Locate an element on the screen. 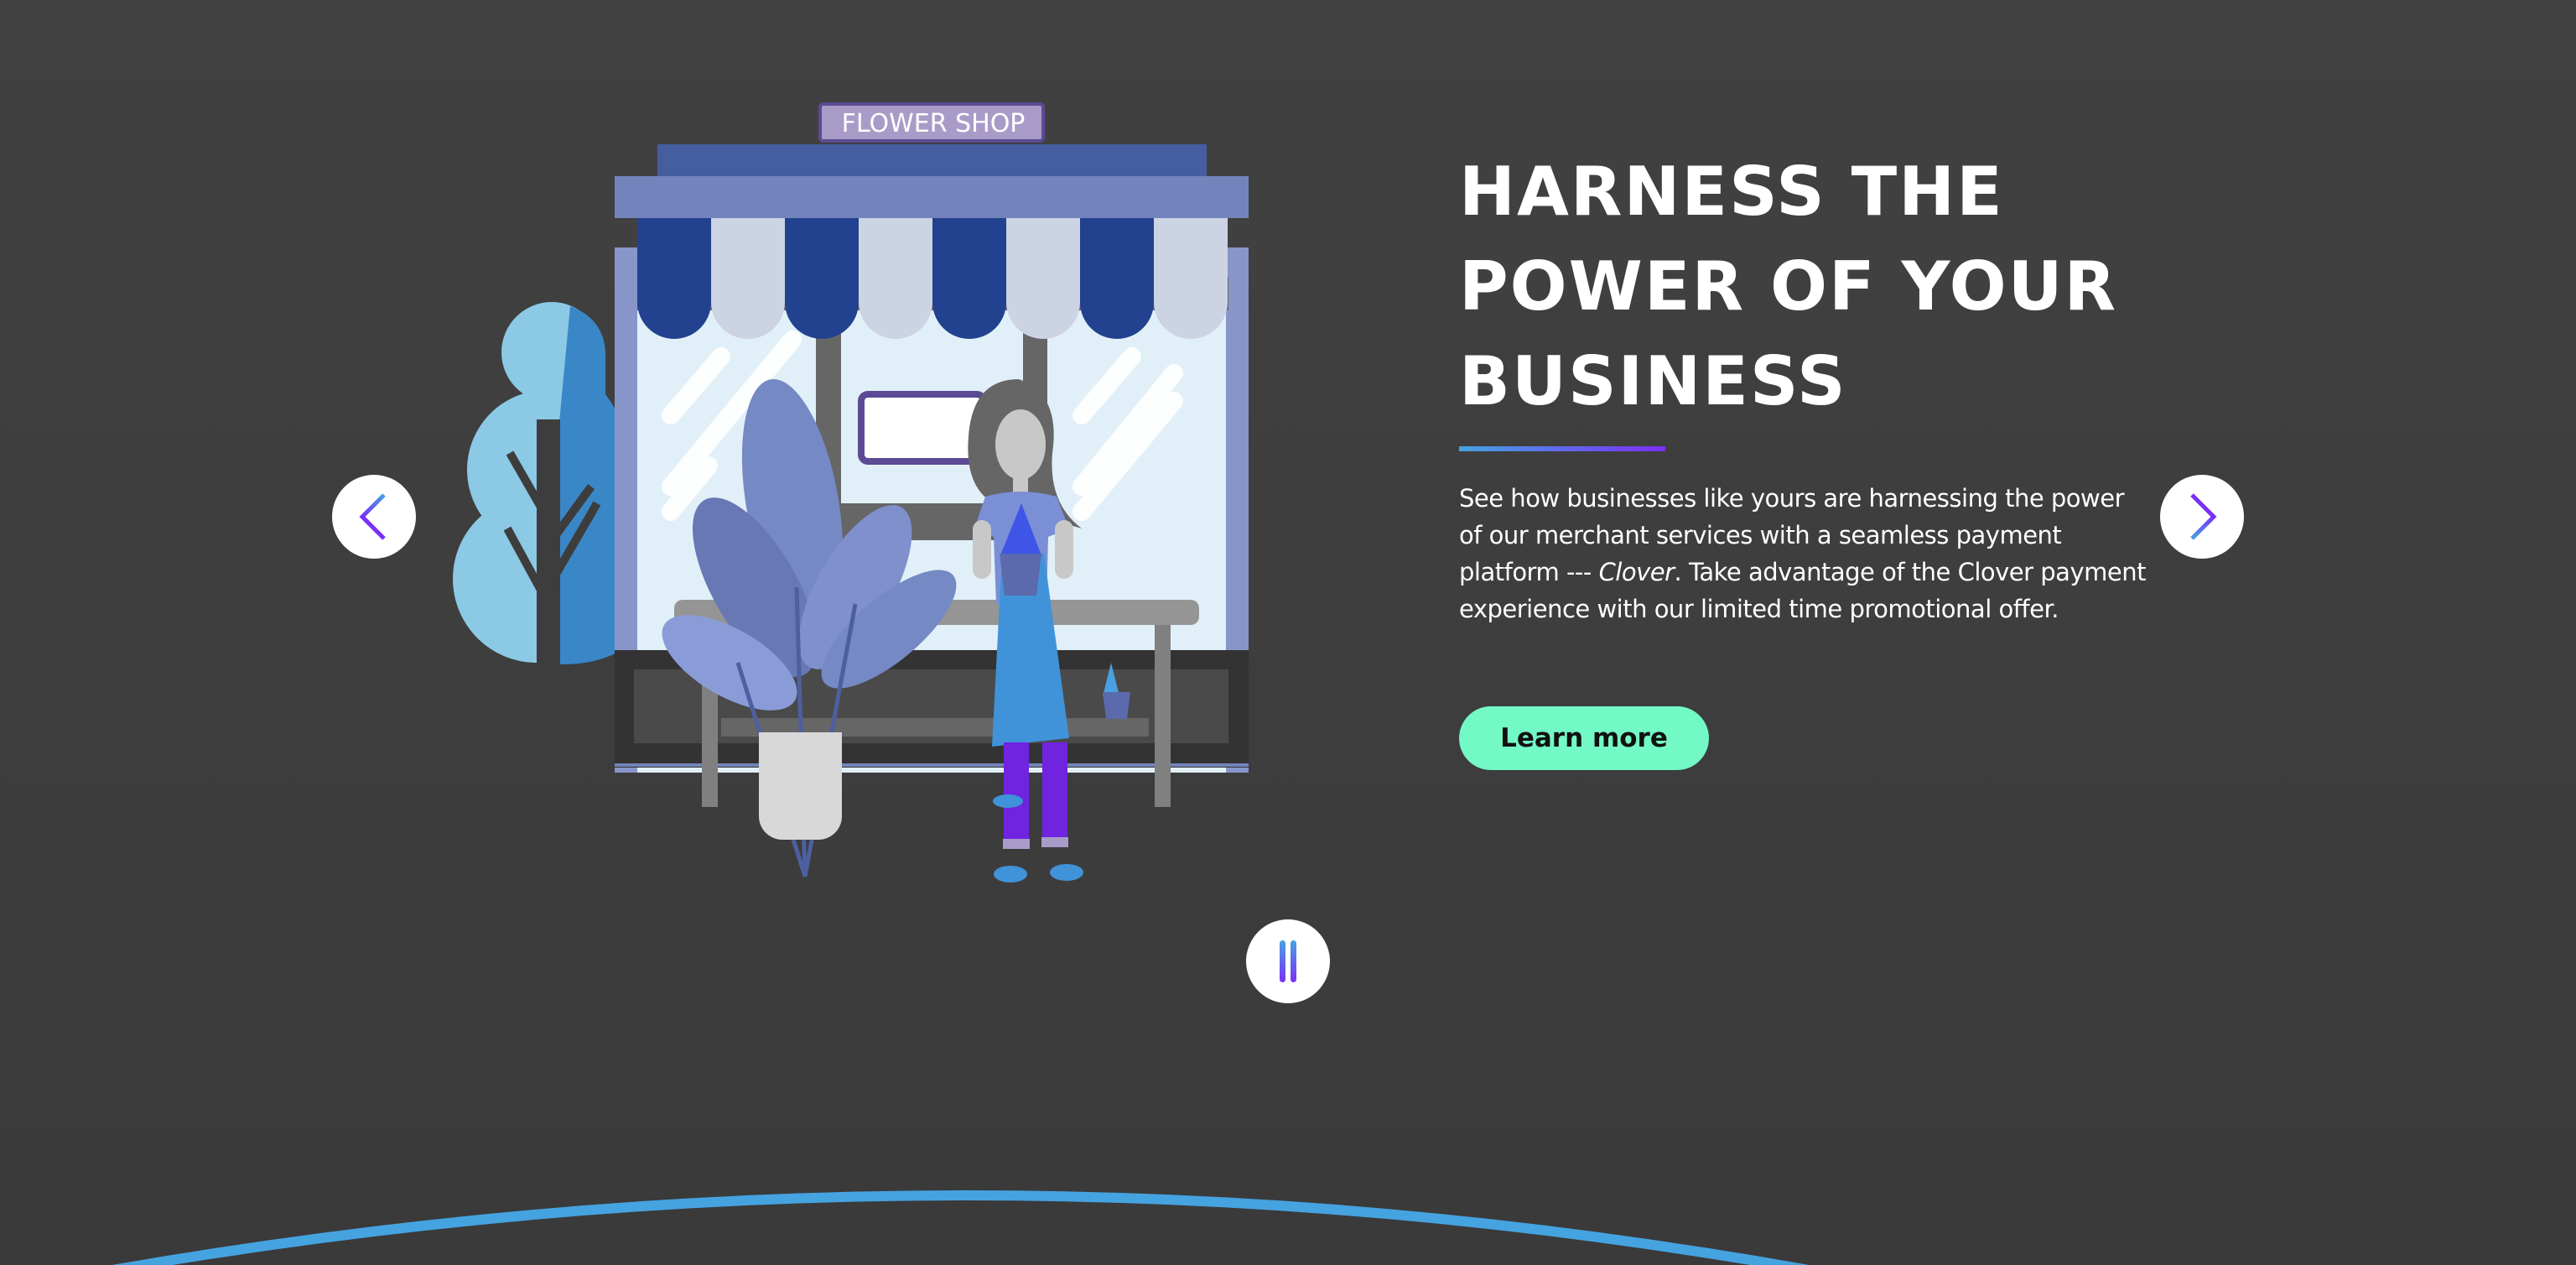 This screenshot has width=2576, height=1265. brand-name: Clover is located at coordinates (1636, 572).